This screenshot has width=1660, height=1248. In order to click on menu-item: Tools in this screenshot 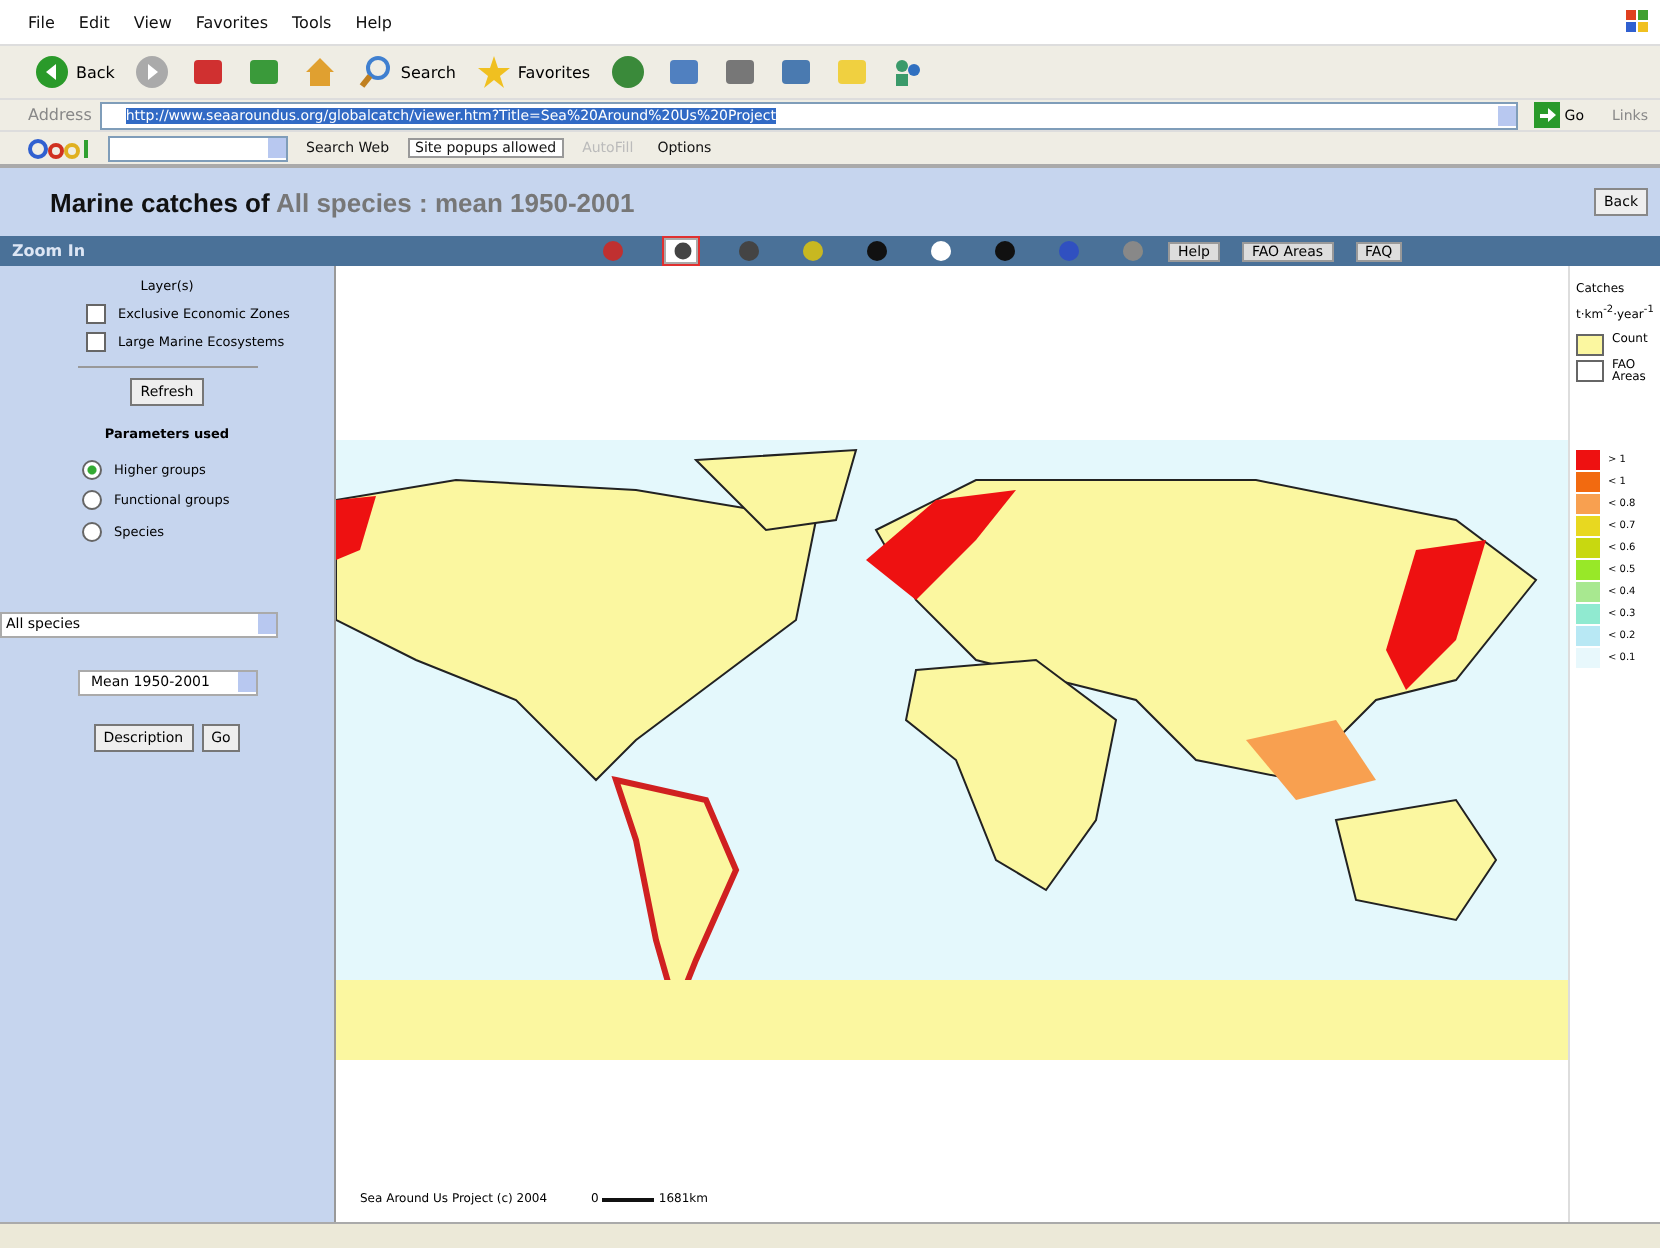, I will do `click(312, 22)`.